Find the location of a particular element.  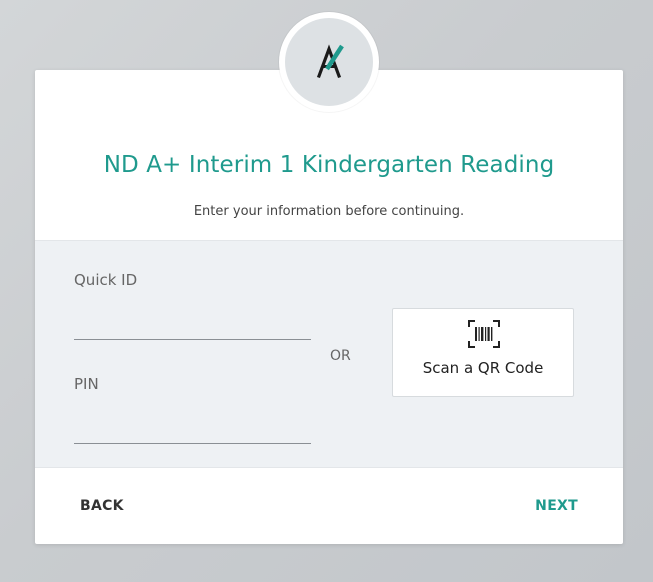

logo-circle is located at coordinates (329, 62).